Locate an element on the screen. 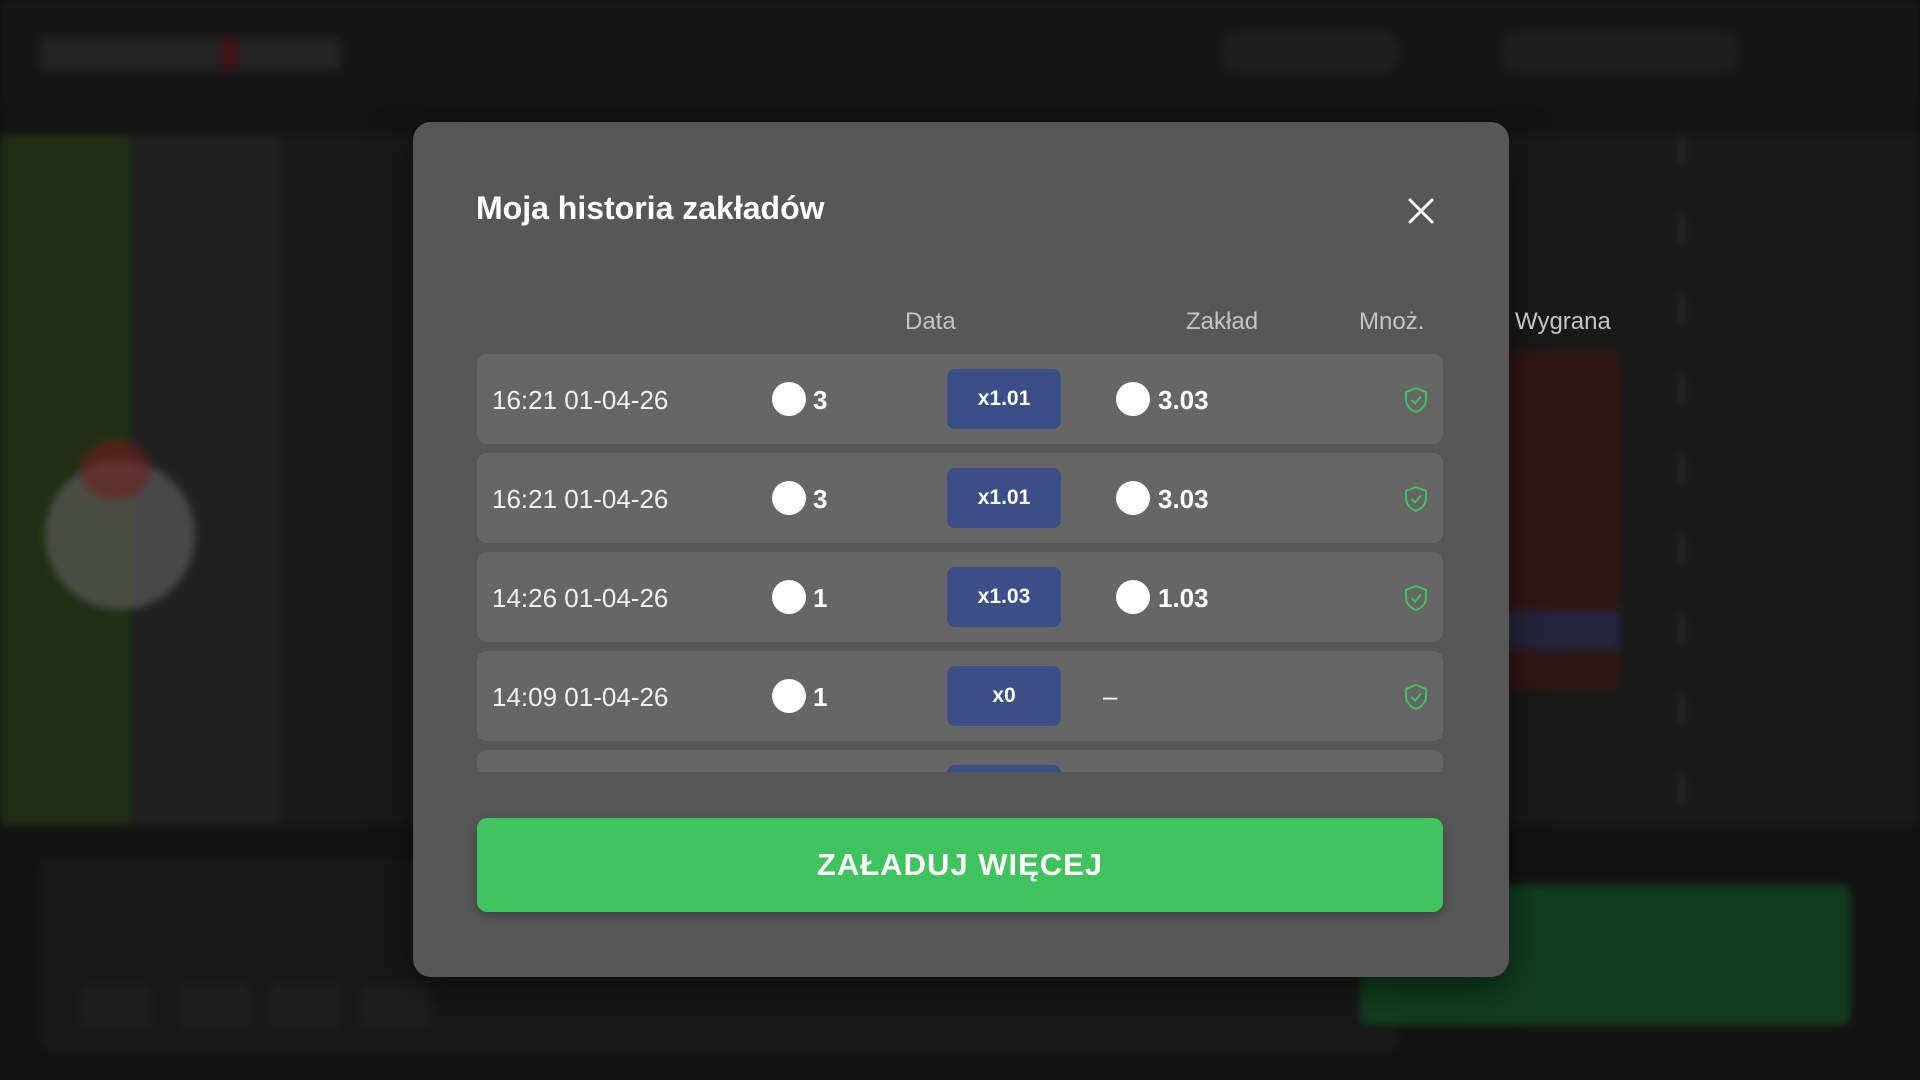  multiplier-badge: x0 is located at coordinates (1004, 696).